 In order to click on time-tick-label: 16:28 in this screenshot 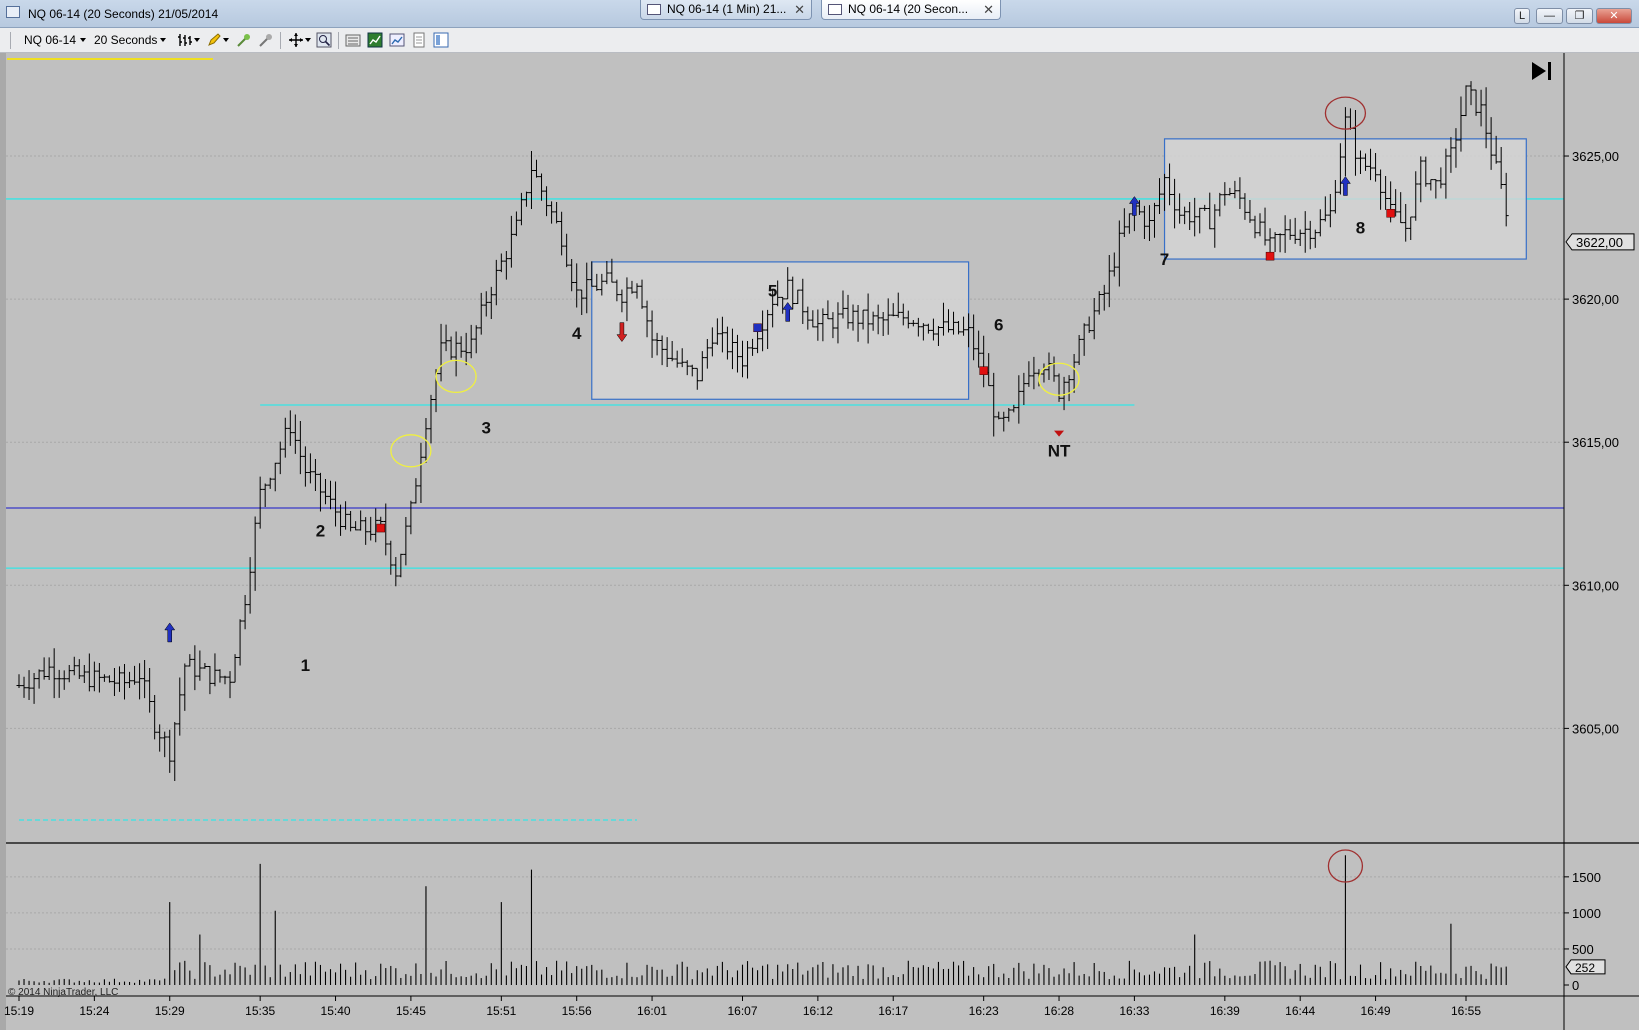, I will do `click(1059, 1011)`.